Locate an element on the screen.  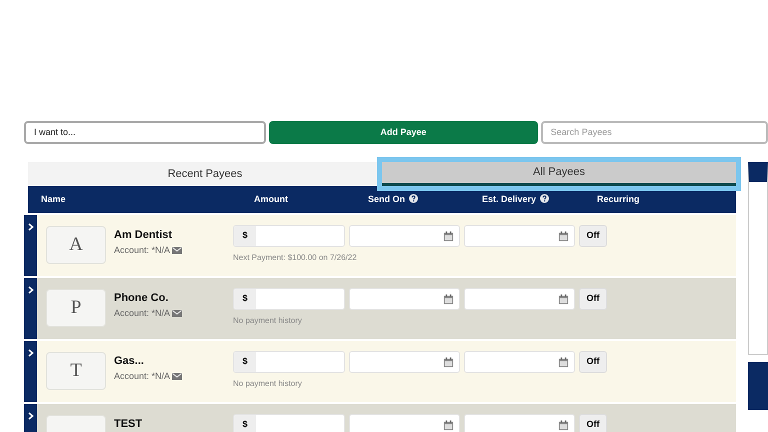
column-header: Name is located at coordinates (53, 199).